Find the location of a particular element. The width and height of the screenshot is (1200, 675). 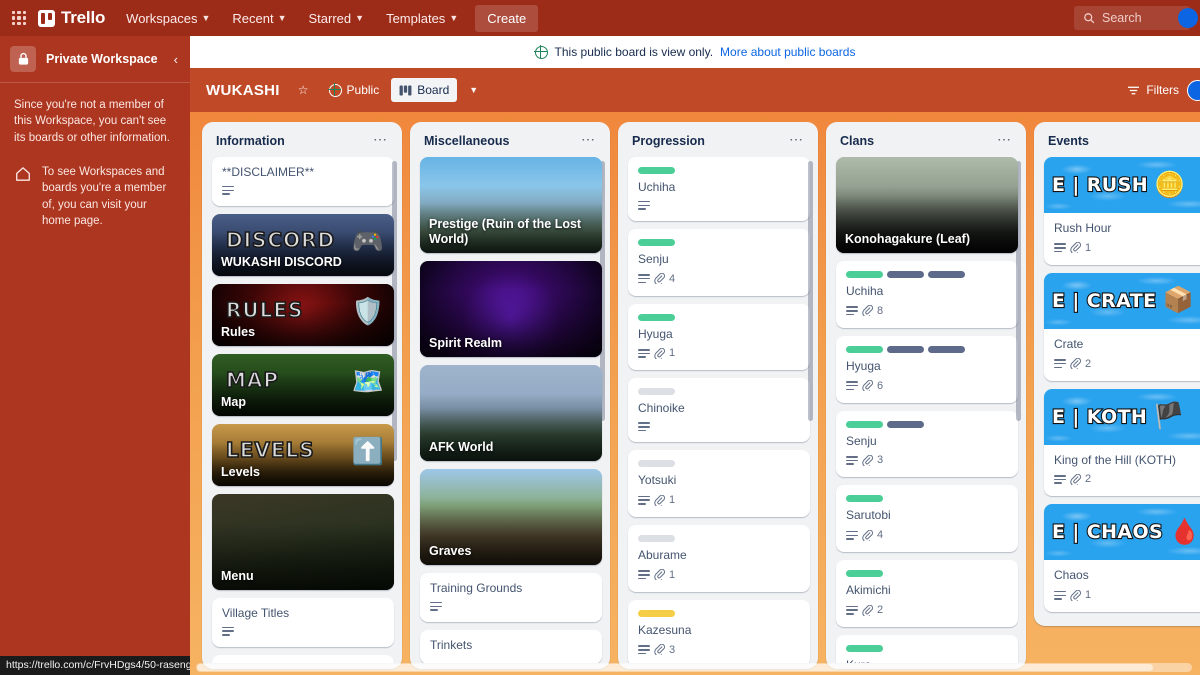

list-title: Information is located at coordinates (293, 141).